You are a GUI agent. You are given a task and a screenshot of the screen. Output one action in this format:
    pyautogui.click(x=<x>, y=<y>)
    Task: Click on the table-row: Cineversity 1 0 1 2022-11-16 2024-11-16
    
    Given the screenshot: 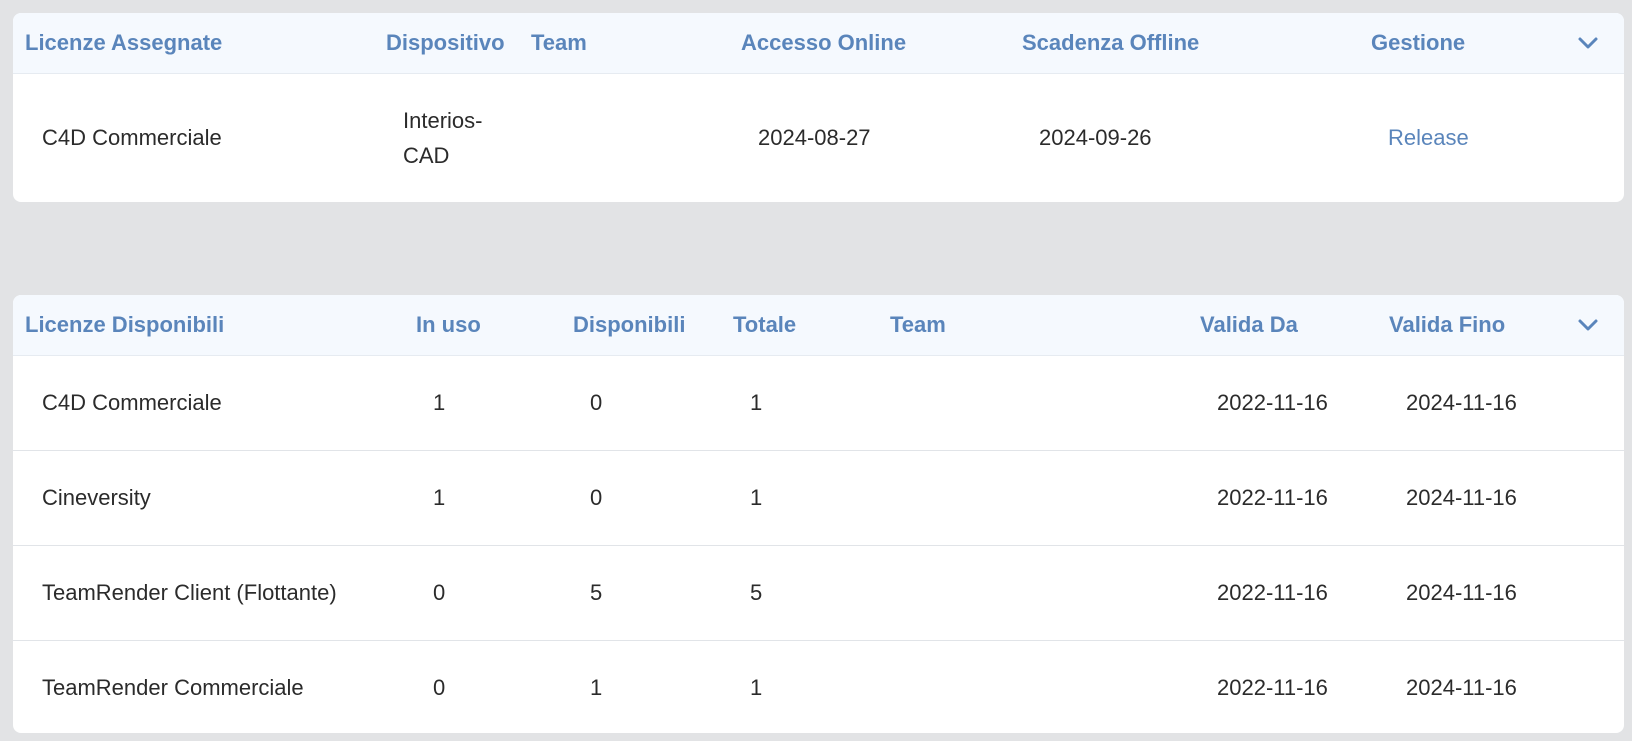 What is the action you would take?
    pyautogui.click(x=818, y=498)
    